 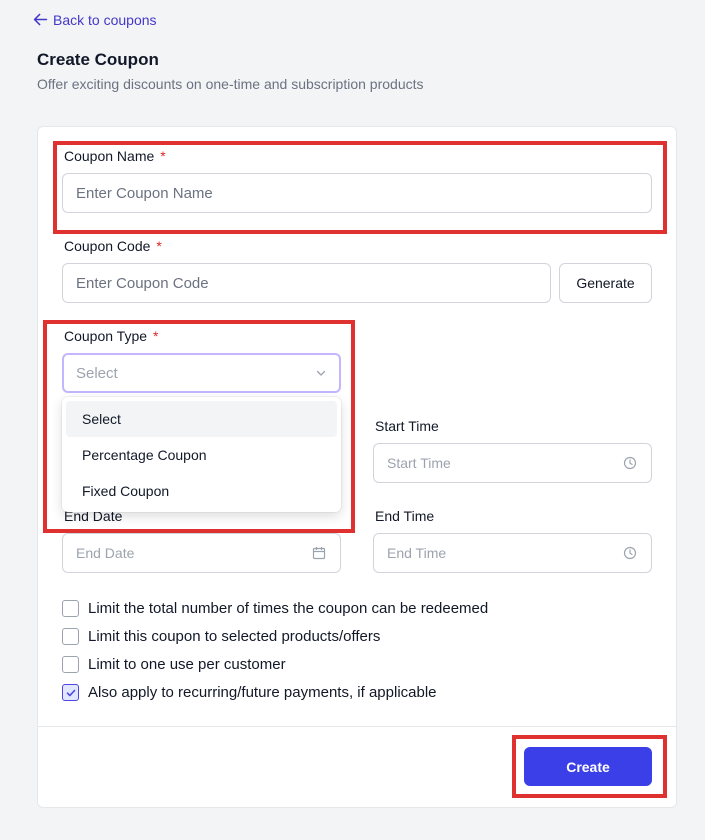 I want to click on coupon-name-input, so click(x=357, y=193).